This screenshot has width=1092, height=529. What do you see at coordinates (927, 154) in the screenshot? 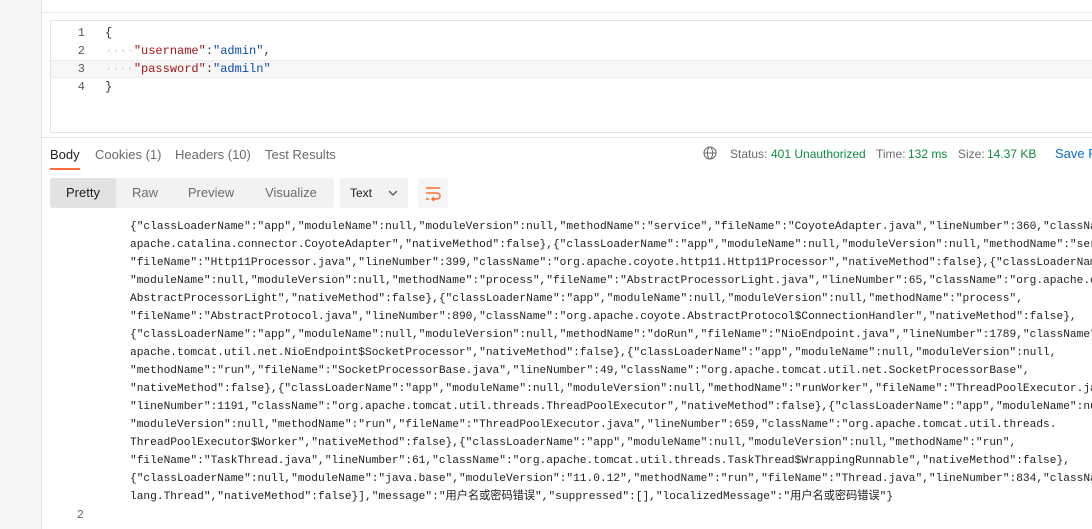
I see `time-value: 132 ms` at bounding box center [927, 154].